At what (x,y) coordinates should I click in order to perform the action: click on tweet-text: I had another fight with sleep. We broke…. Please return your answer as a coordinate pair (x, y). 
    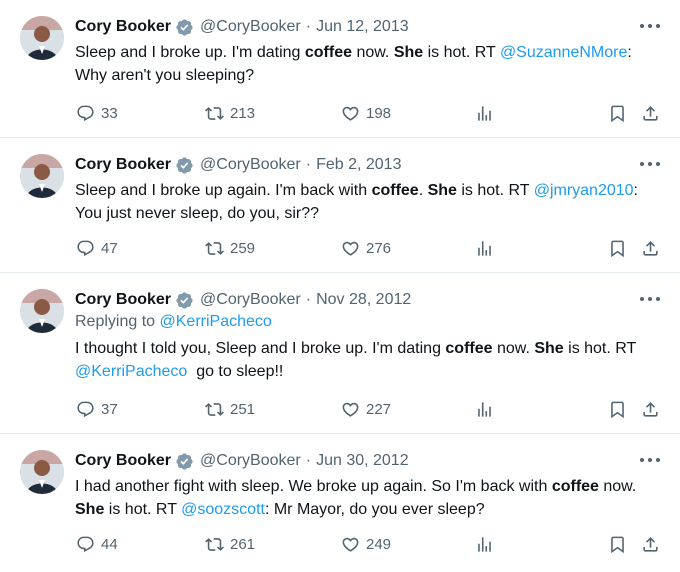
    Looking at the image, I should click on (356, 498).